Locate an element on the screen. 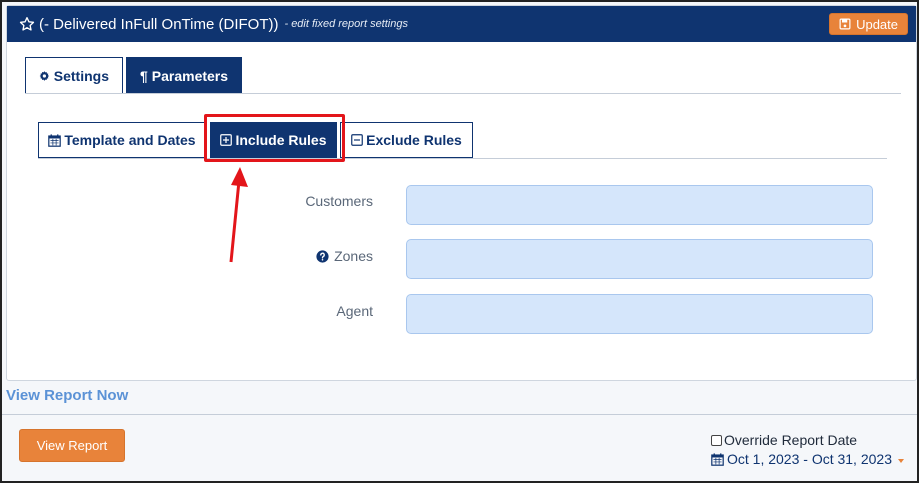 This screenshot has height=483, width=919. tabs-divider is located at coordinates (463, 93).